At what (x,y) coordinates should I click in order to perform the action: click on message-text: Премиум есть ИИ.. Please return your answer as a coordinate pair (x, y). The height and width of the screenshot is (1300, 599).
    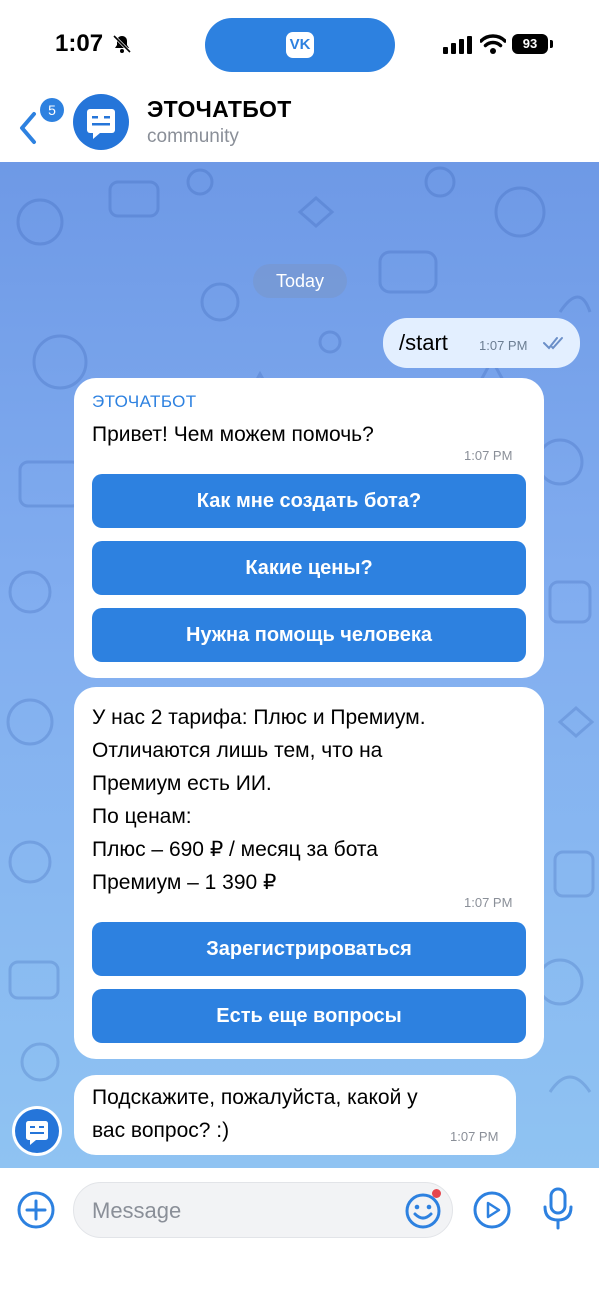
    Looking at the image, I should click on (182, 783).